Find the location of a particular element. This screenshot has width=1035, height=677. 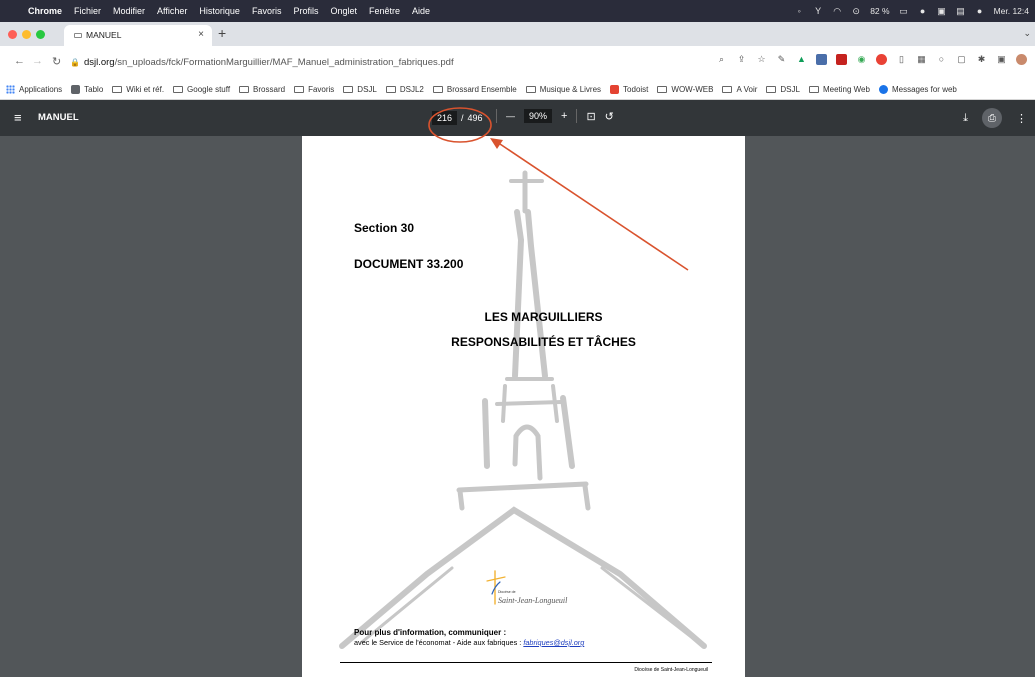

reading-list-icon: ▣ is located at coordinates (1001, 59).